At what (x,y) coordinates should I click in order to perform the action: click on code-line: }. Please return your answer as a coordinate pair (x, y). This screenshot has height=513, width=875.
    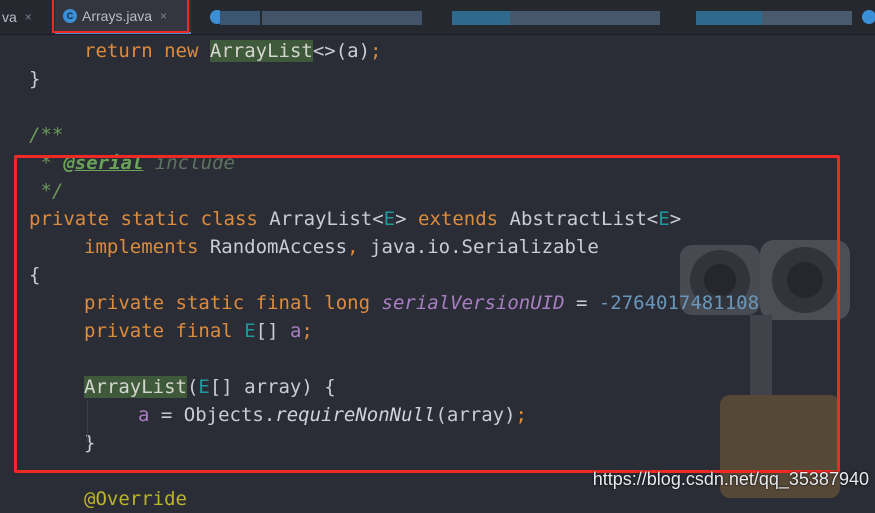
    Looking at the image, I should click on (35, 79).